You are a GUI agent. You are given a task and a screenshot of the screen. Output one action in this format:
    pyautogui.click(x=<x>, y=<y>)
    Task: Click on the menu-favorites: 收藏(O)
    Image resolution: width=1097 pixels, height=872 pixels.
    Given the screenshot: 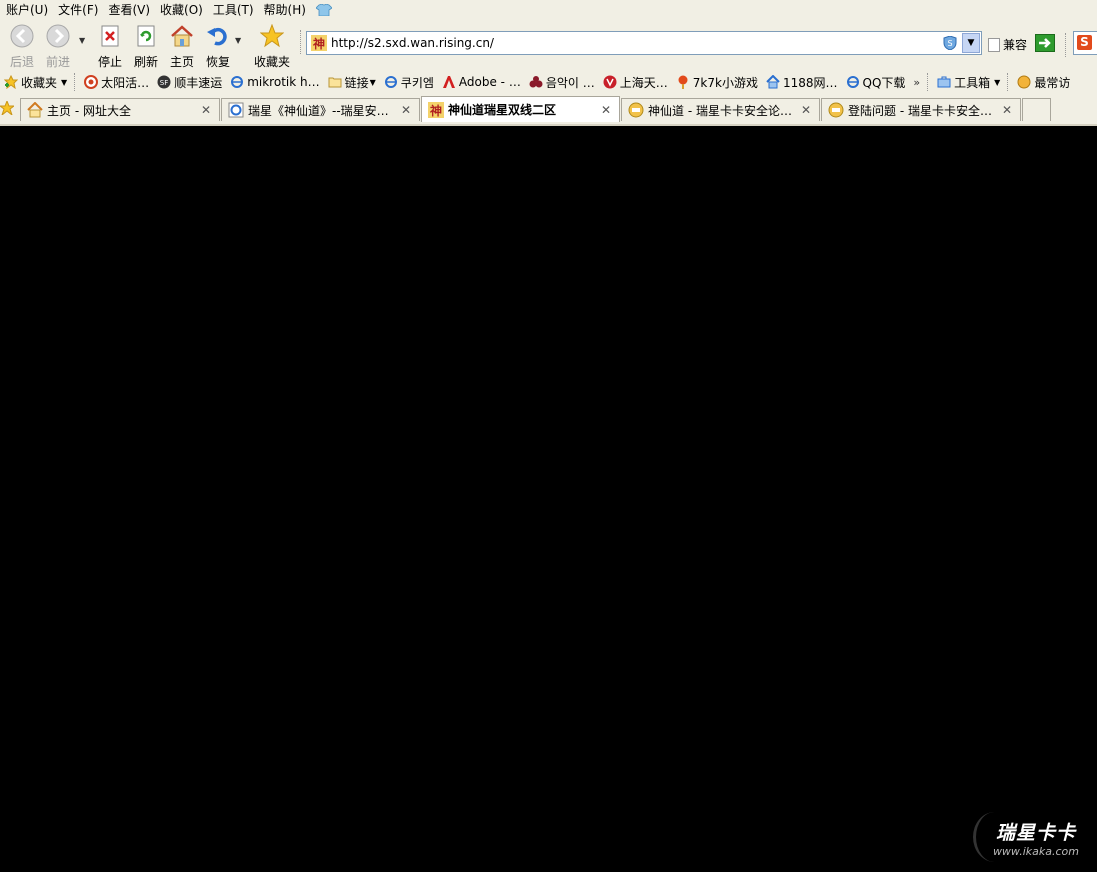 What is the action you would take?
    pyautogui.click(x=181, y=9)
    